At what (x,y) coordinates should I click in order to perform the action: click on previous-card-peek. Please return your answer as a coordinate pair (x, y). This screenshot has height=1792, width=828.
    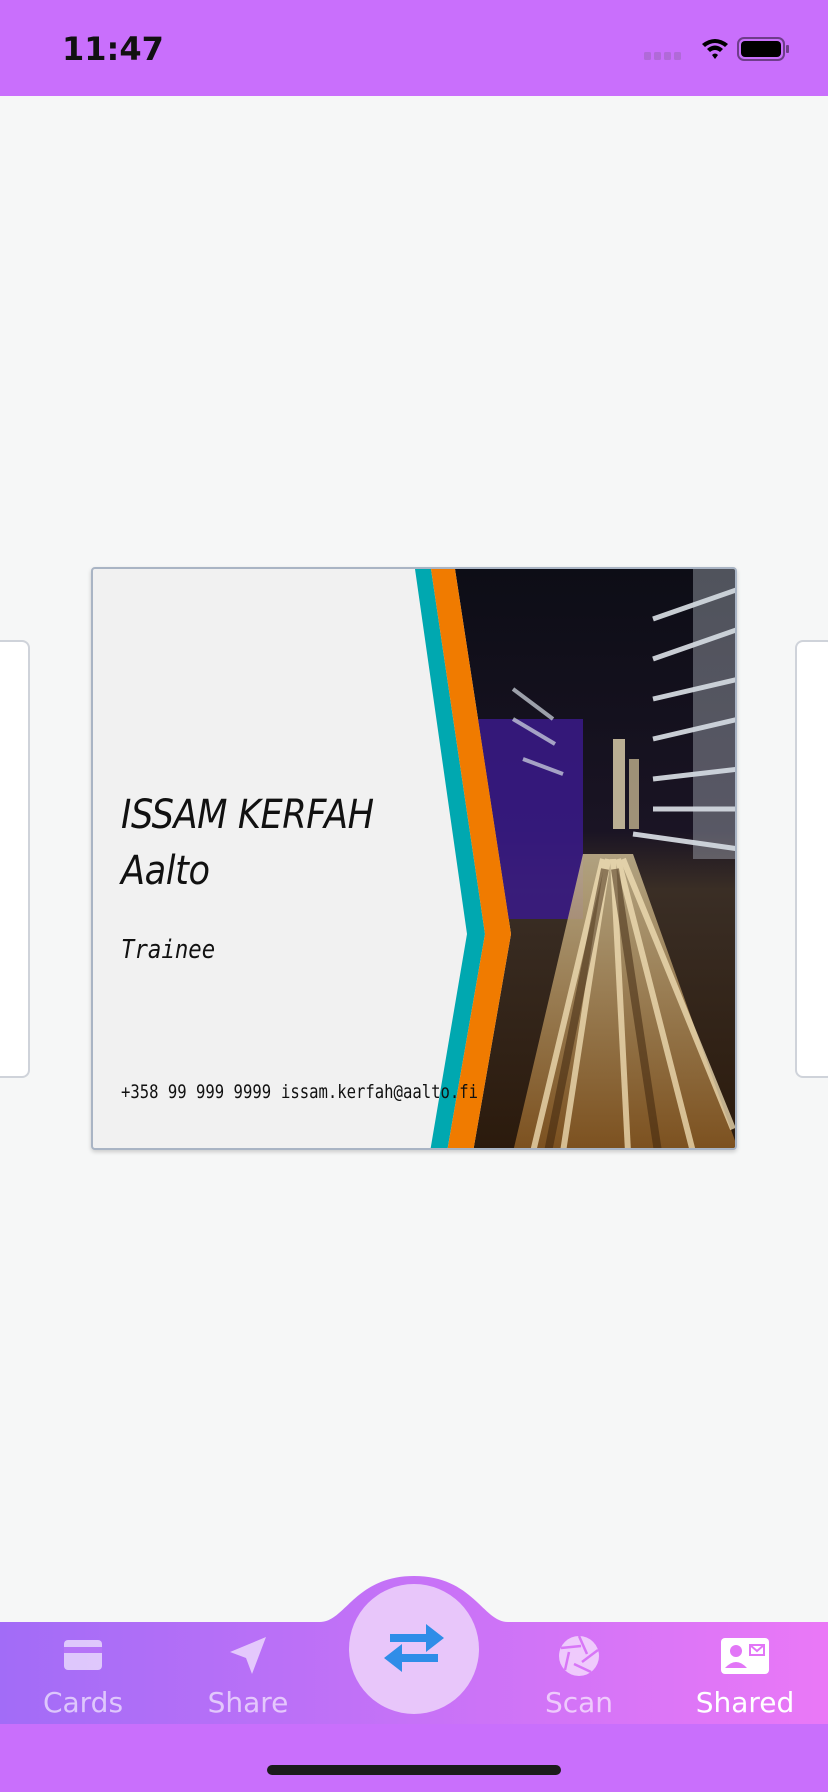
    Looking at the image, I should click on (15, 859).